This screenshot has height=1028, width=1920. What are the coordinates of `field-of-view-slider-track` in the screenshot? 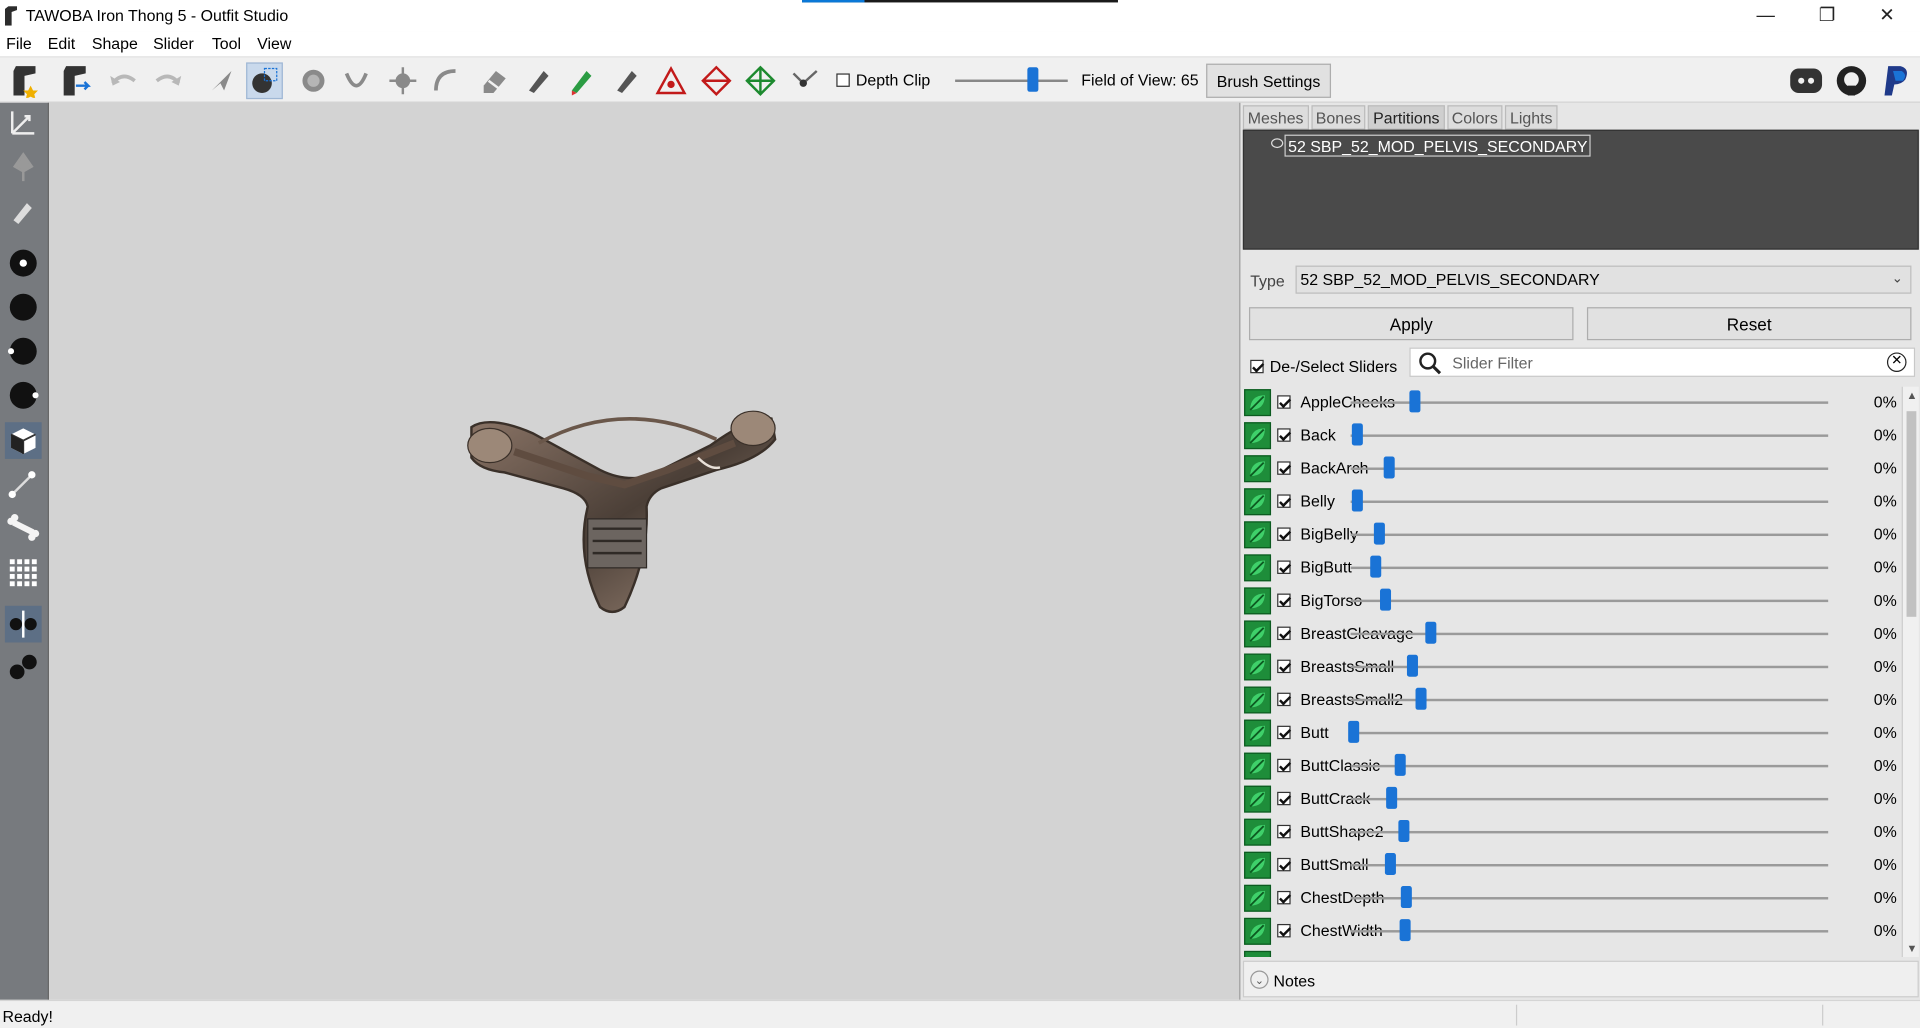 It's located at (1011, 80).